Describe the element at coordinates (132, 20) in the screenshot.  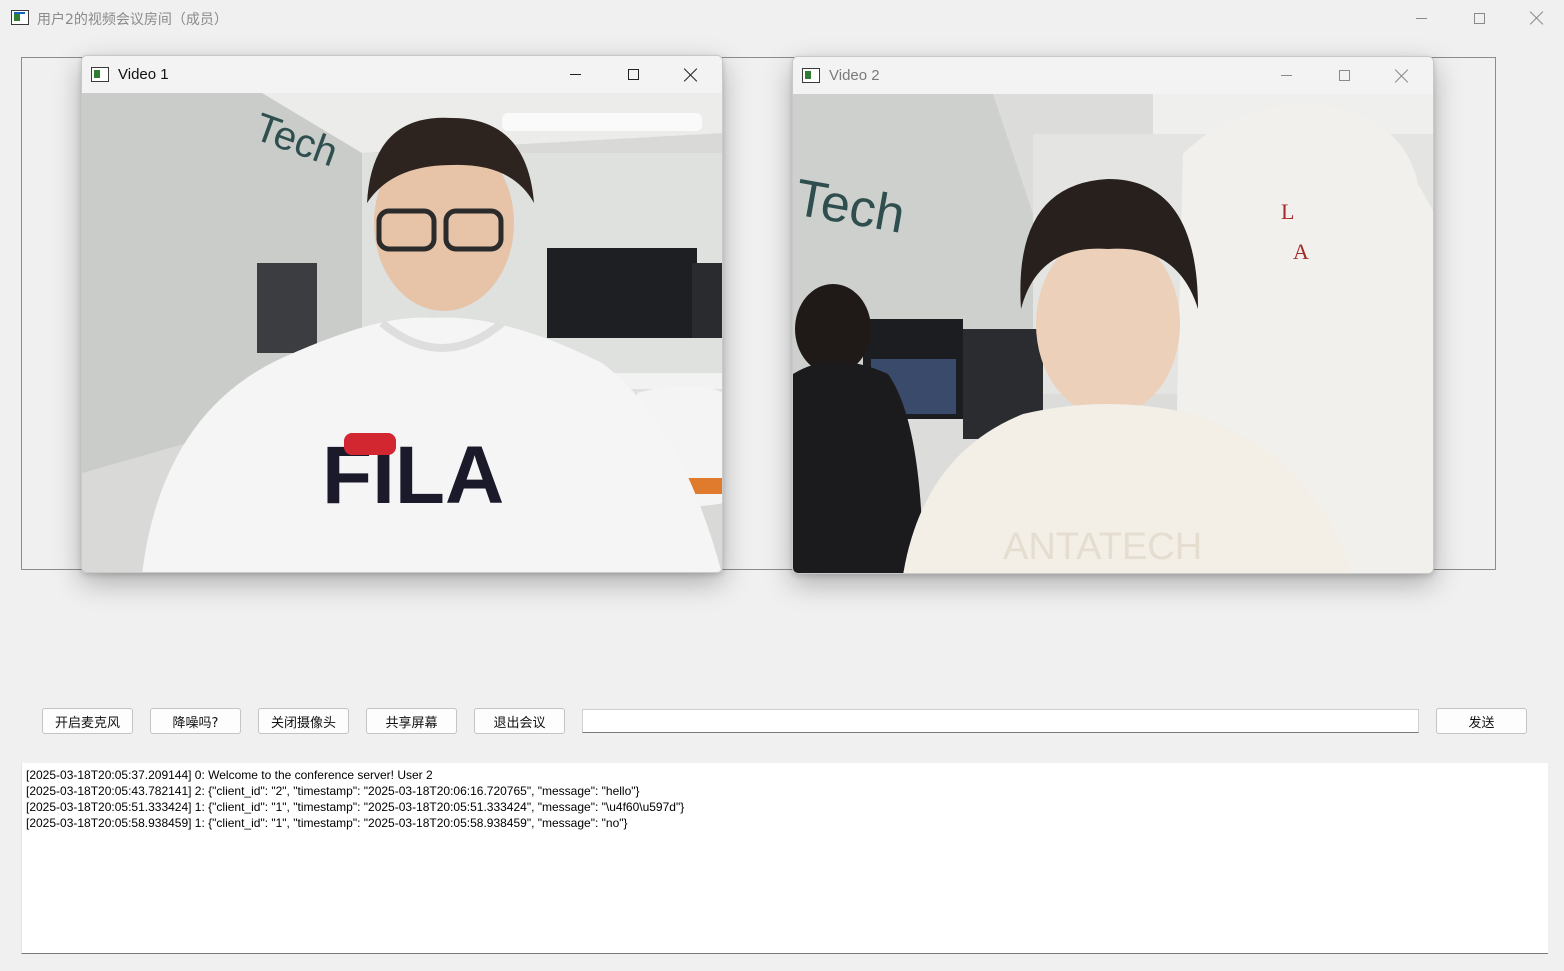
I see `window-title: 用户2的视频会议房间（成员）` at that location.